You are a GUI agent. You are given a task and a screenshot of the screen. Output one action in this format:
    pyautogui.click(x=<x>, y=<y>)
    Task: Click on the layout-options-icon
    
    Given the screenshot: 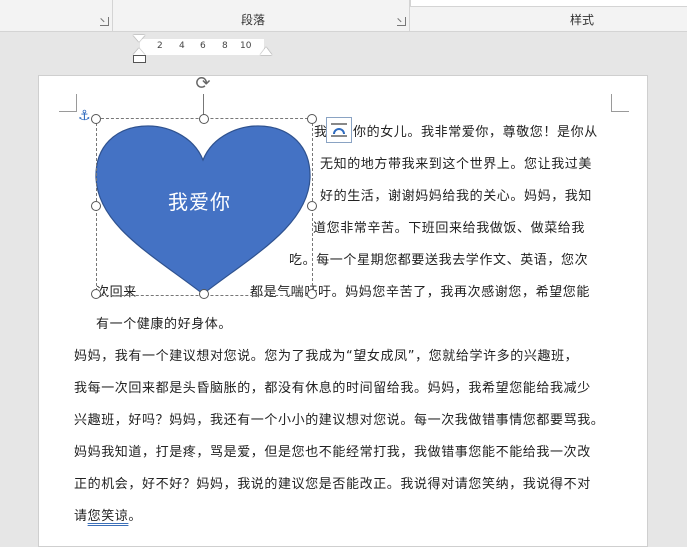 What is the action you would take?
    pyautogui.click(x=339, y=130)
    